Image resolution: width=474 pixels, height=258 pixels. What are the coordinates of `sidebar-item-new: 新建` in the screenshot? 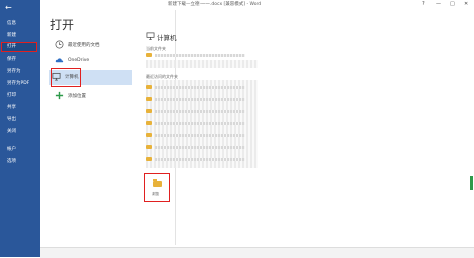 It's located at (19, 36).